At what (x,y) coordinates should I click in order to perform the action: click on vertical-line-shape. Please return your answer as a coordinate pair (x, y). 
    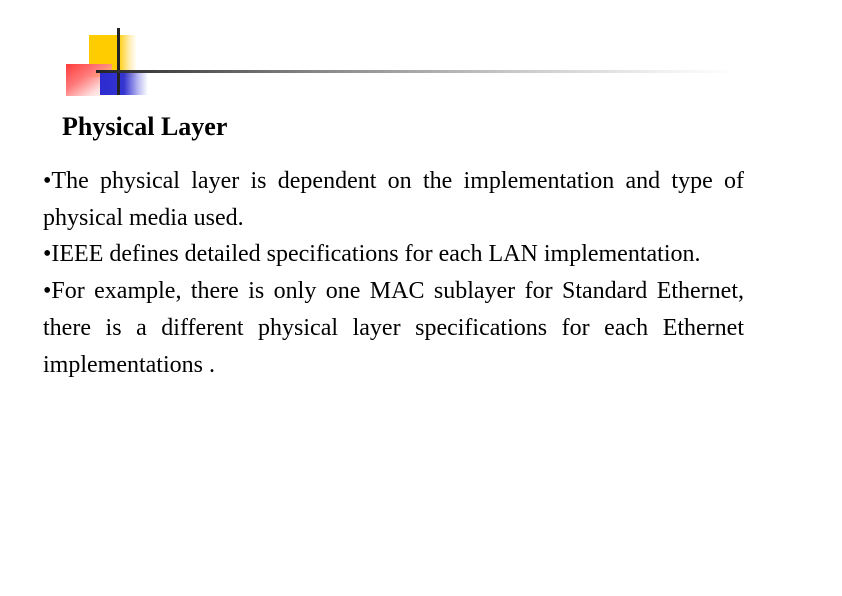
    Looking at the image, I should click on (118, 61).